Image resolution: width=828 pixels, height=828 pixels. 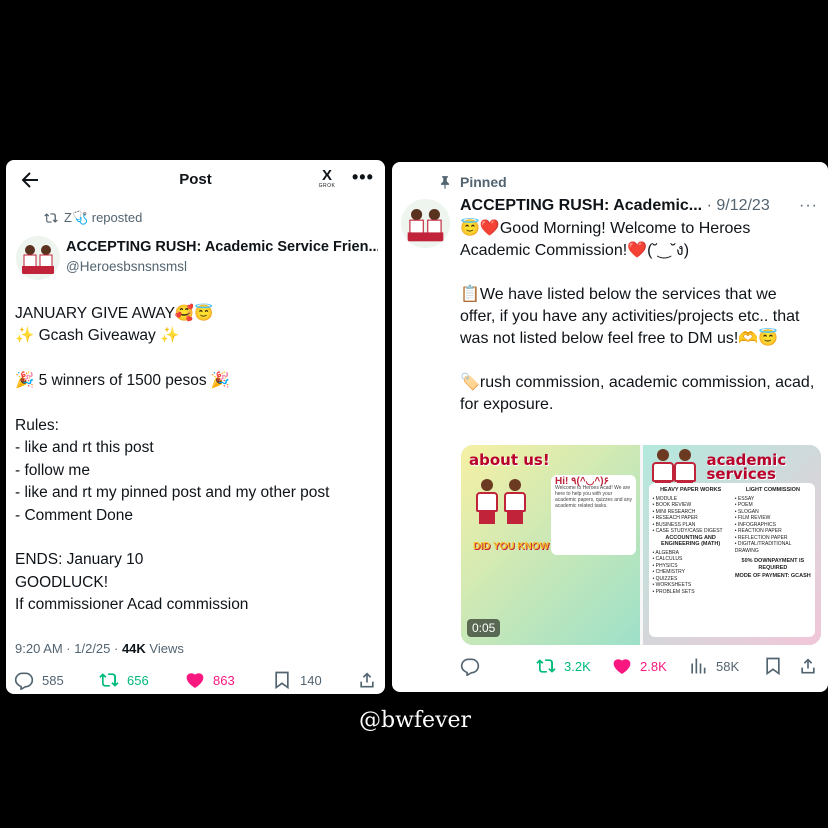 What do you see at coordinates (808, 206) in the screenshot?
I see `more-options-icon: ···` at bounding box center [808, 206].